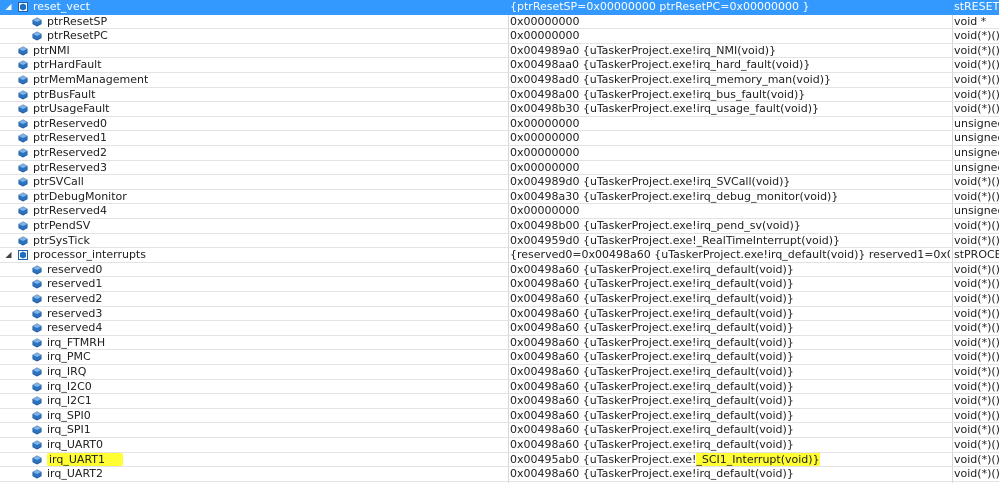 This screenshot has width=999, height=483. Describe the element at coordinates (253, 22) in the screenshot. I see `name-cell: ptrResetSP` at that location.